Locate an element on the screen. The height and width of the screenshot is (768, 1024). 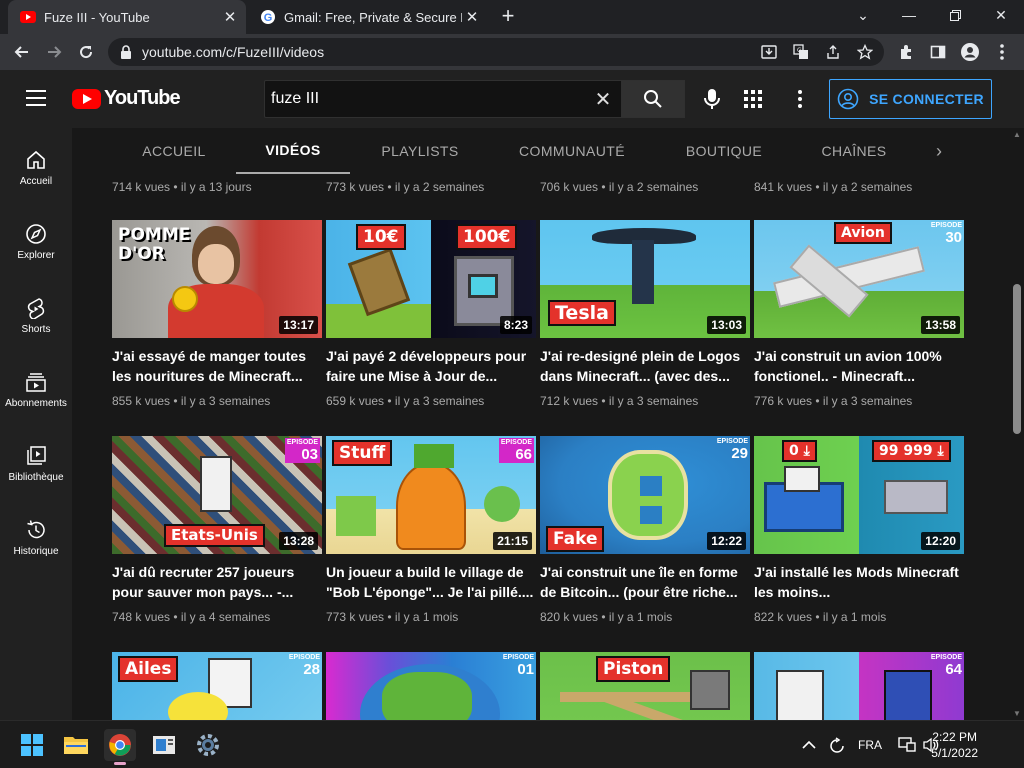
apps-grid-icon is located at coordinates (753, 99).